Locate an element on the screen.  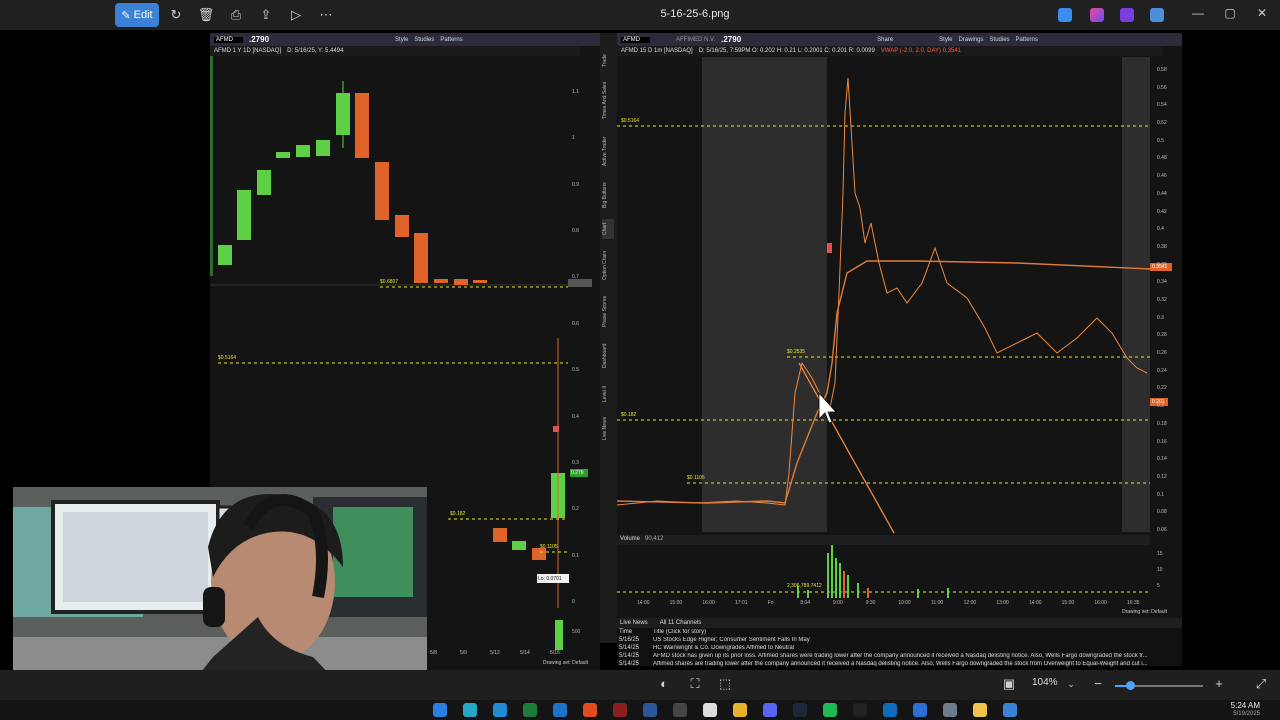
print-icon: ⎙ is located at coordinates (236, 15).